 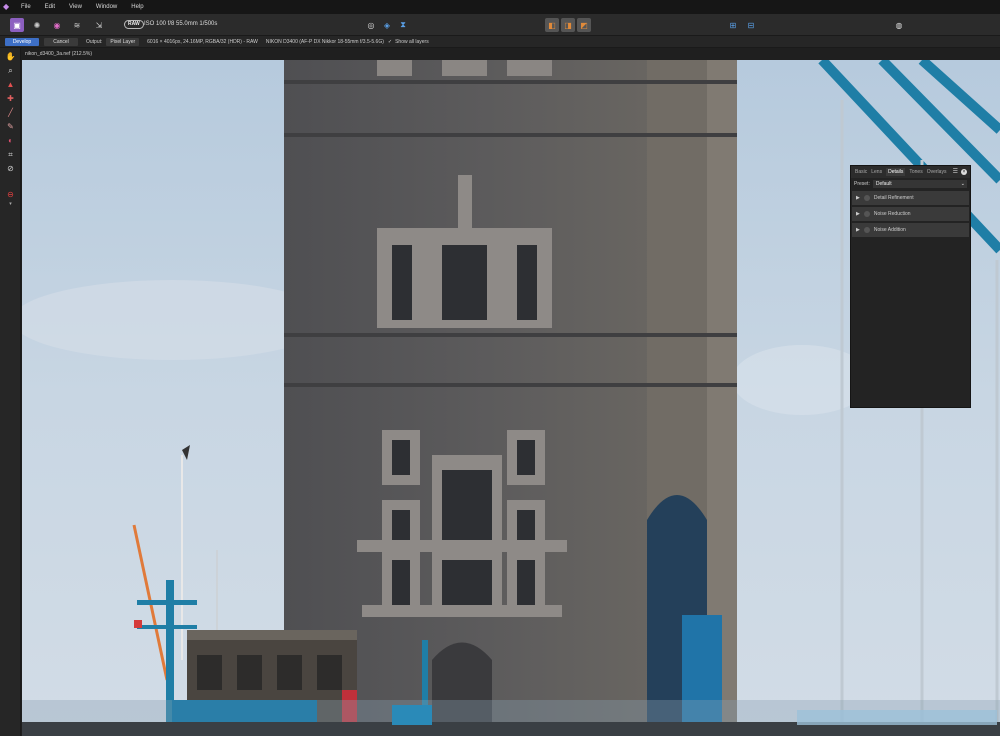 I want to click on menu-edit: Edit, so click(x=50, y=7).